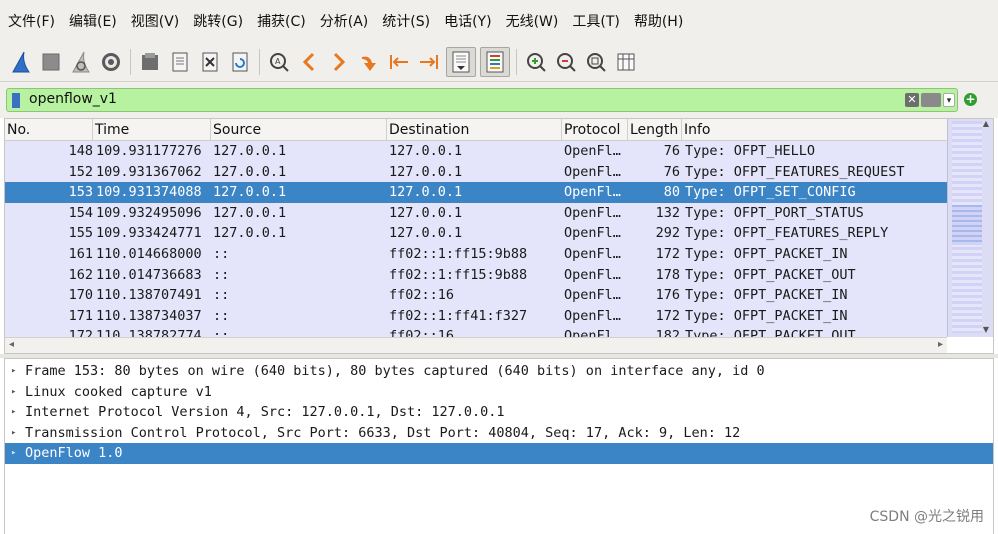 The height and width of the screenshot is (534, 998). Describe the element at coordinates (595, 21) in the screenshot. I see `menu-tools: 工具(T)` at that location.